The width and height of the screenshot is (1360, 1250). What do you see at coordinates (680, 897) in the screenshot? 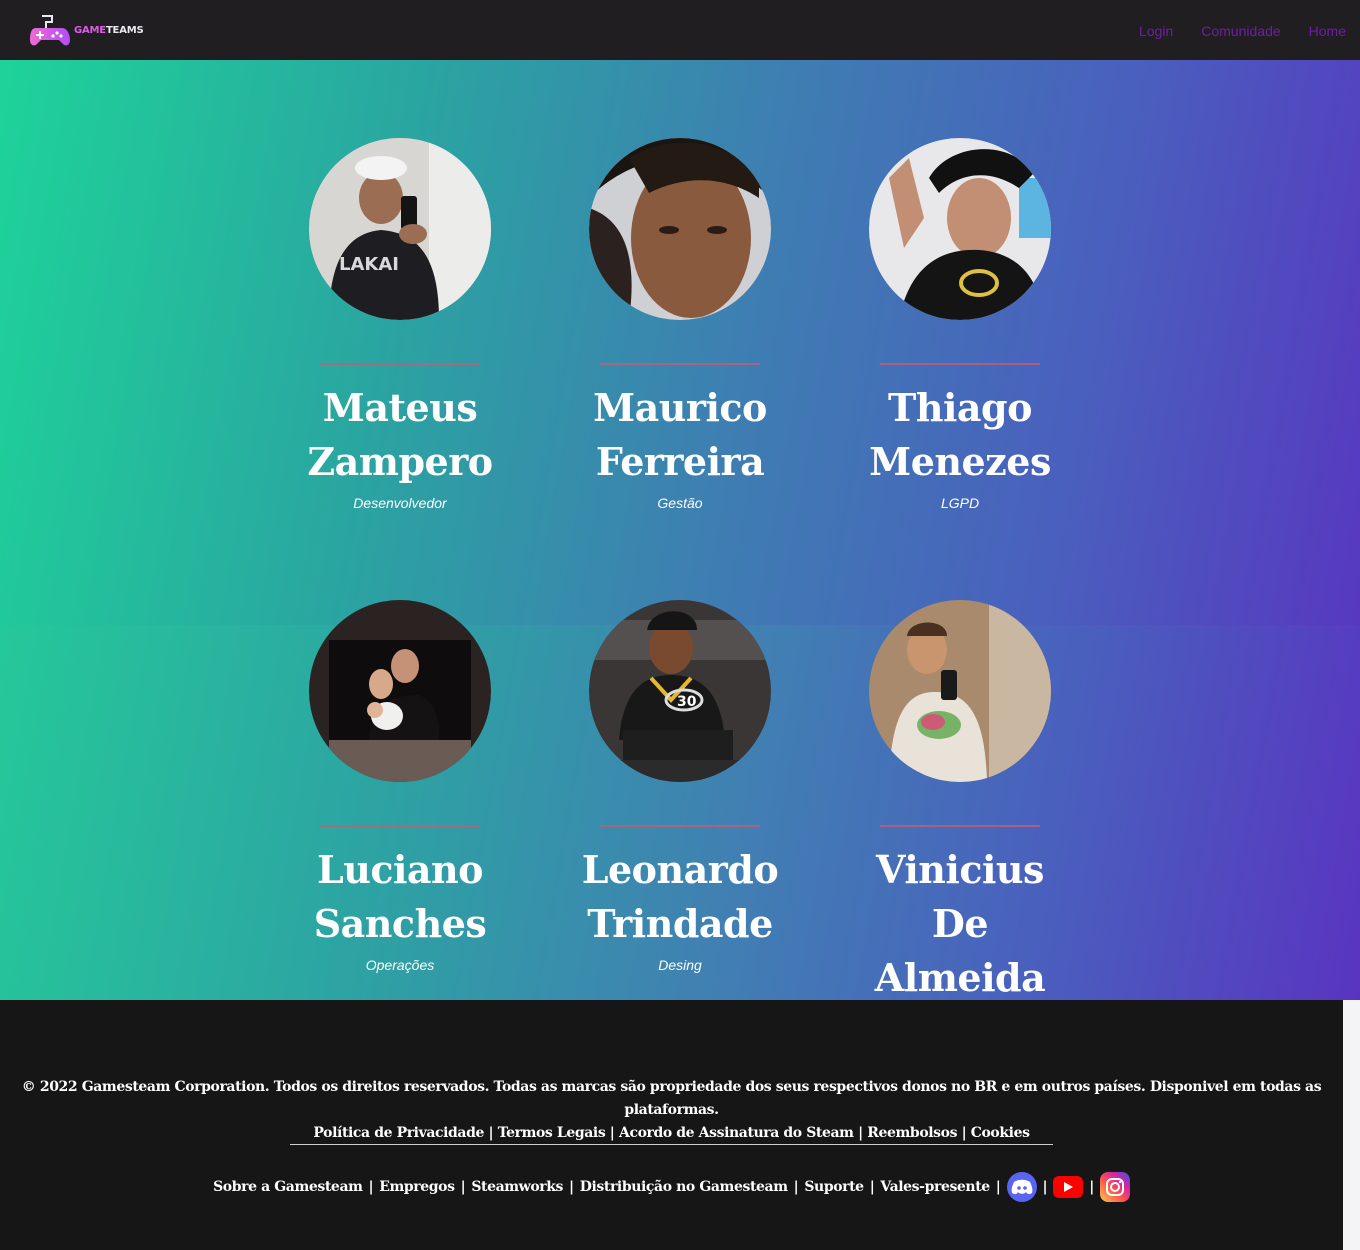
I see `member-name: Leonardo Trindade` at bounding box center [680, 897].